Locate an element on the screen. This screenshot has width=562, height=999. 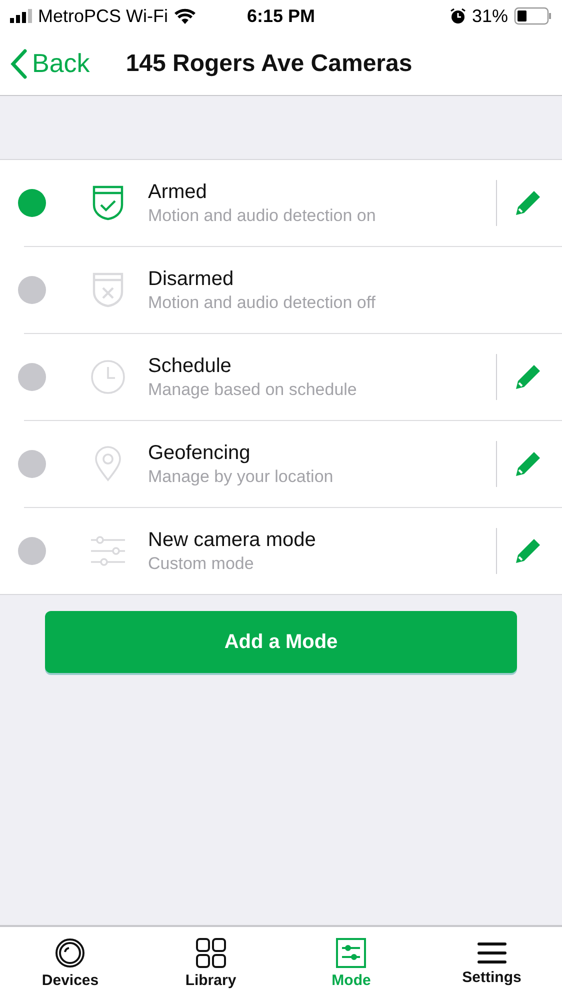
carrier-name: MetroPCS Wi-Fi is located at coordinates (103, 16).